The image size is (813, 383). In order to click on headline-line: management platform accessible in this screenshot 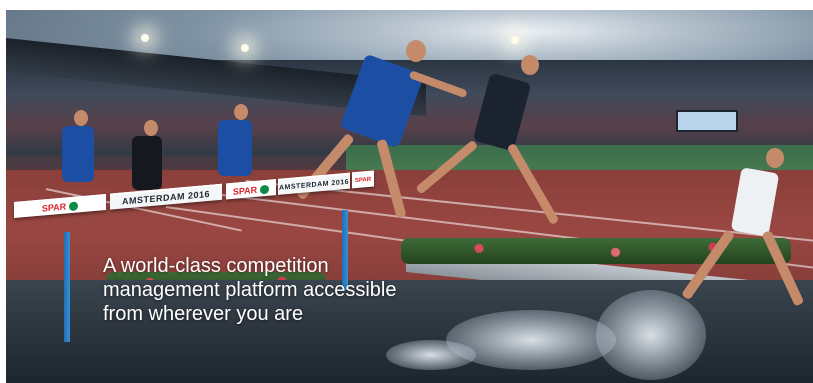, I will do `click(250, 290)`.